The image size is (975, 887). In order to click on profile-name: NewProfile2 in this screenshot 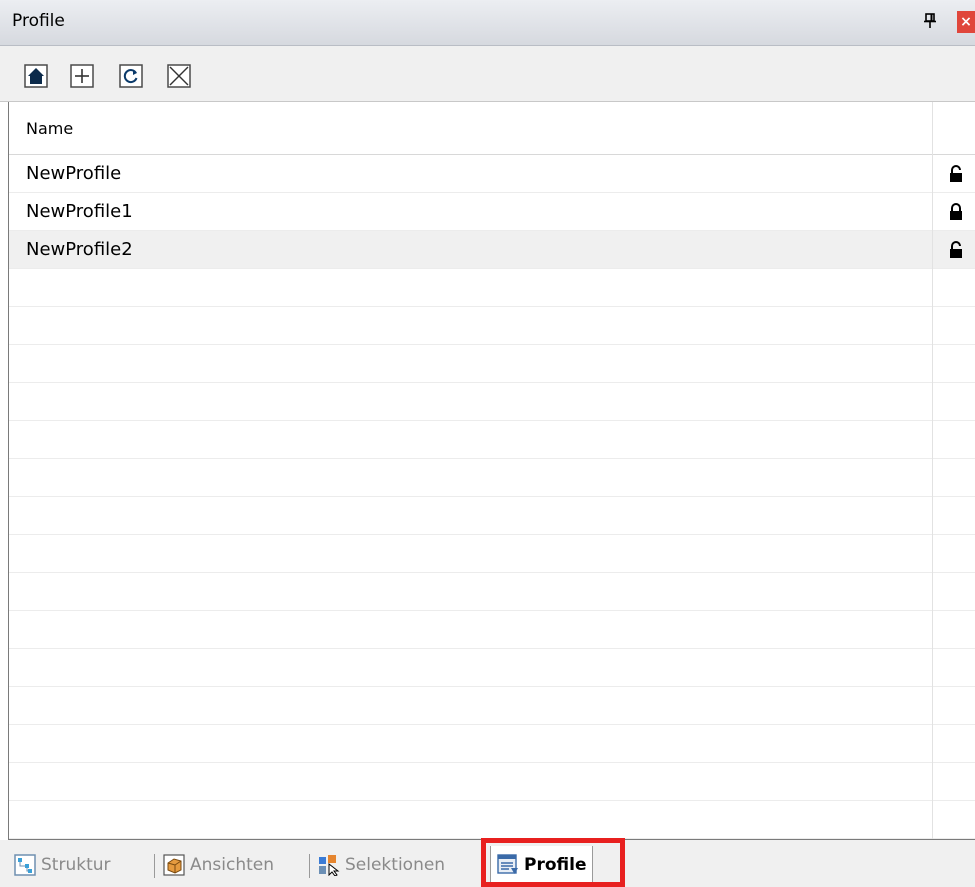, I will do `click(79, 249)`.